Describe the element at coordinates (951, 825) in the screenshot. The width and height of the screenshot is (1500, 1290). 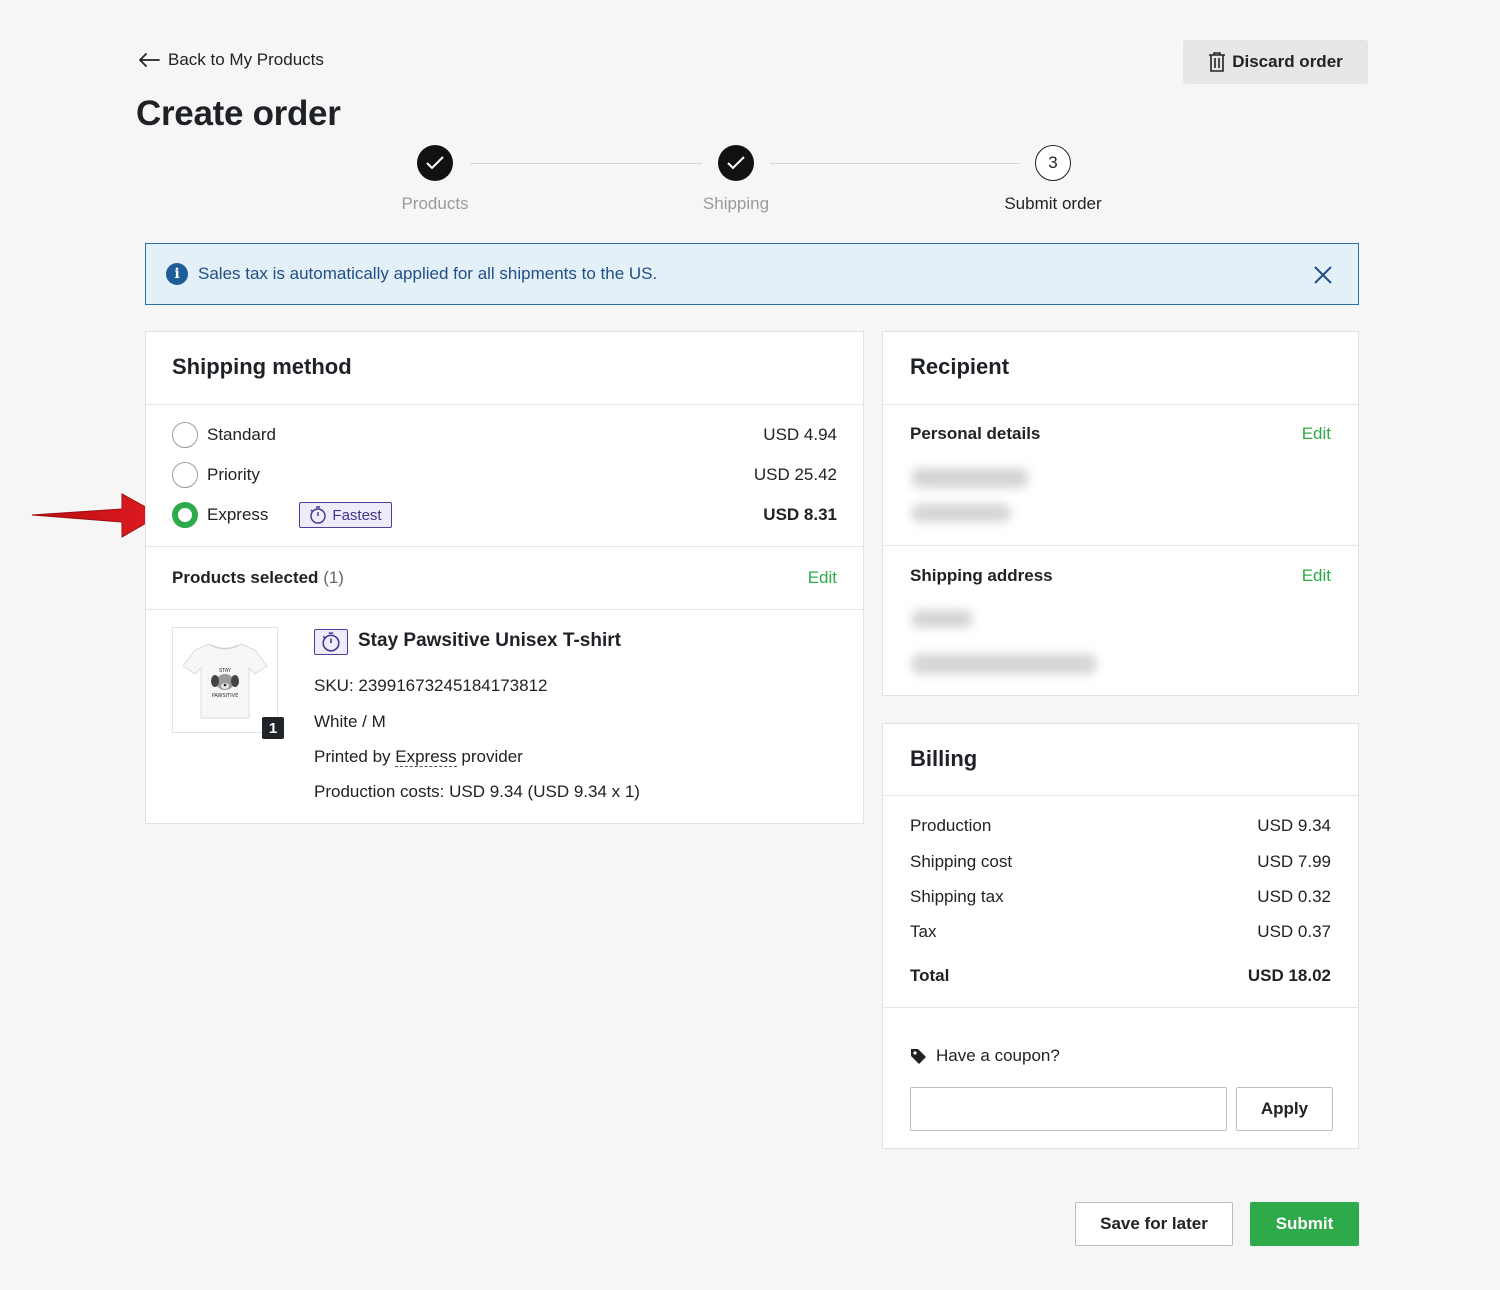
I see `billing-row-label: Production` at that location.